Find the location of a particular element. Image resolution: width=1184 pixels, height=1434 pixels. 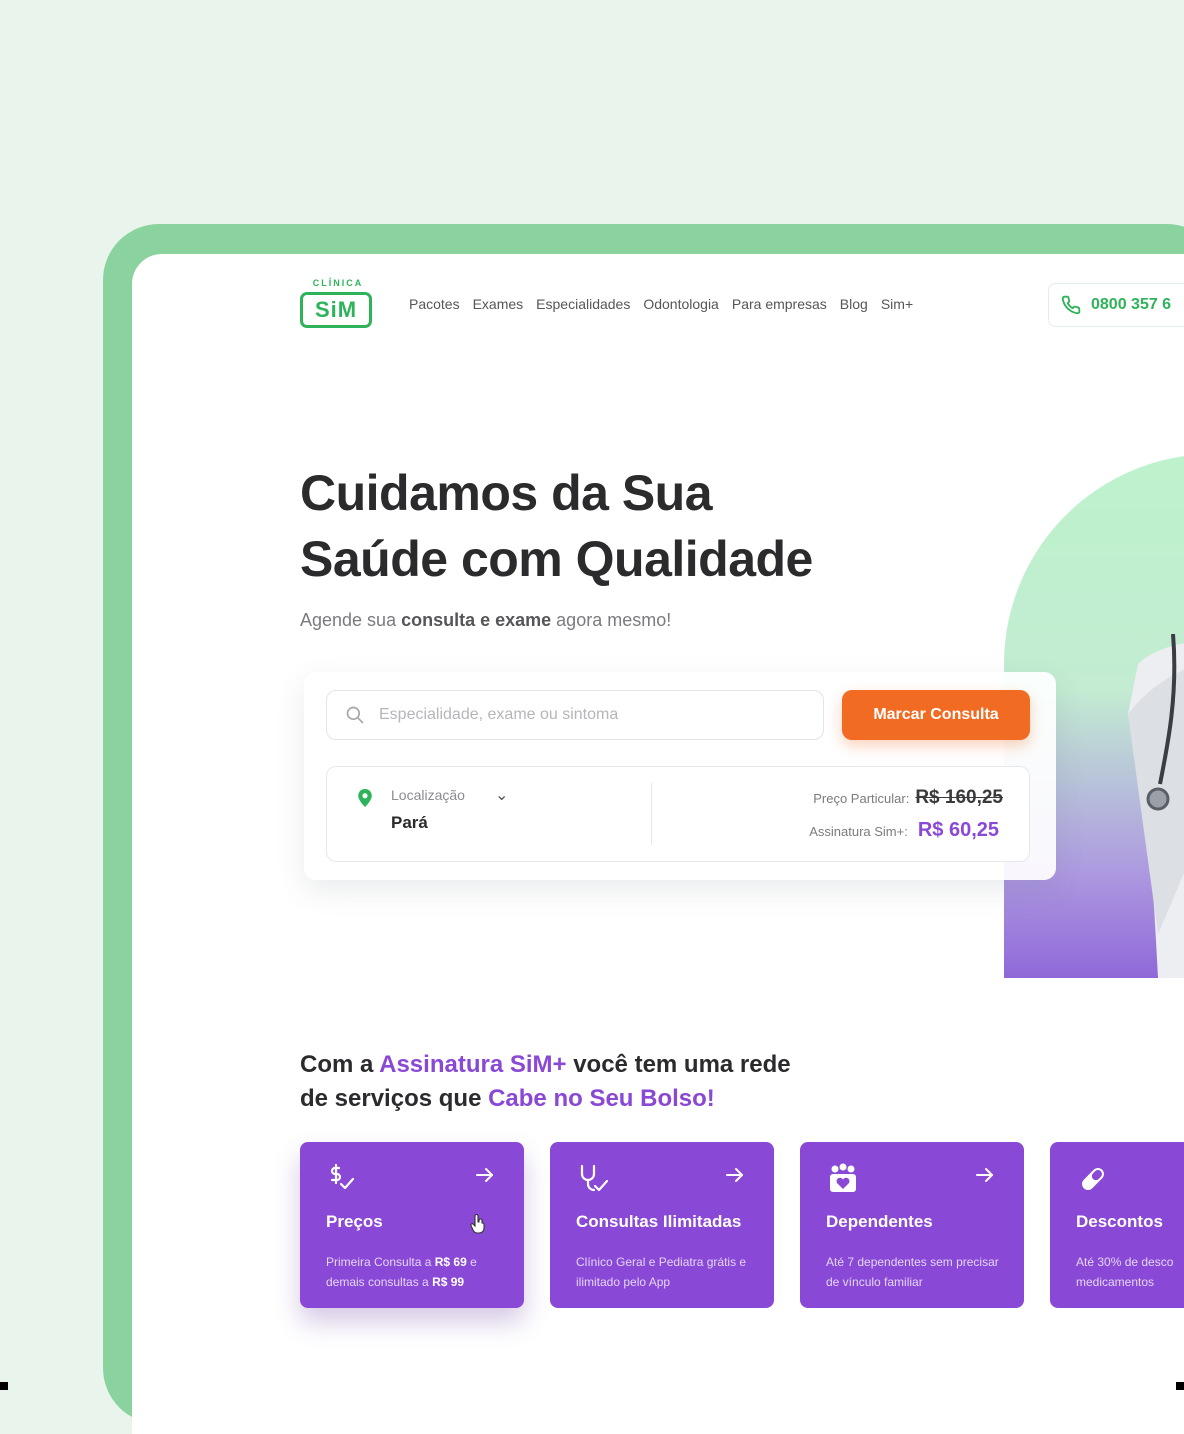

search-input is located at coordinates (589, 715).